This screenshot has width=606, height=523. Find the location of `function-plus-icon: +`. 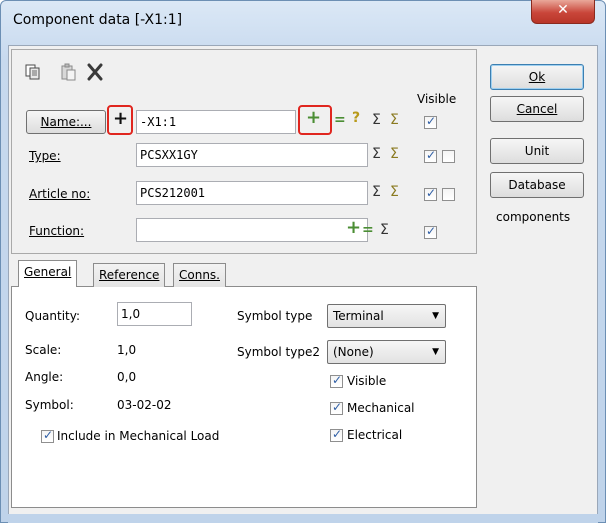

function-plus-icon: + is located at coordinates (353, 227).